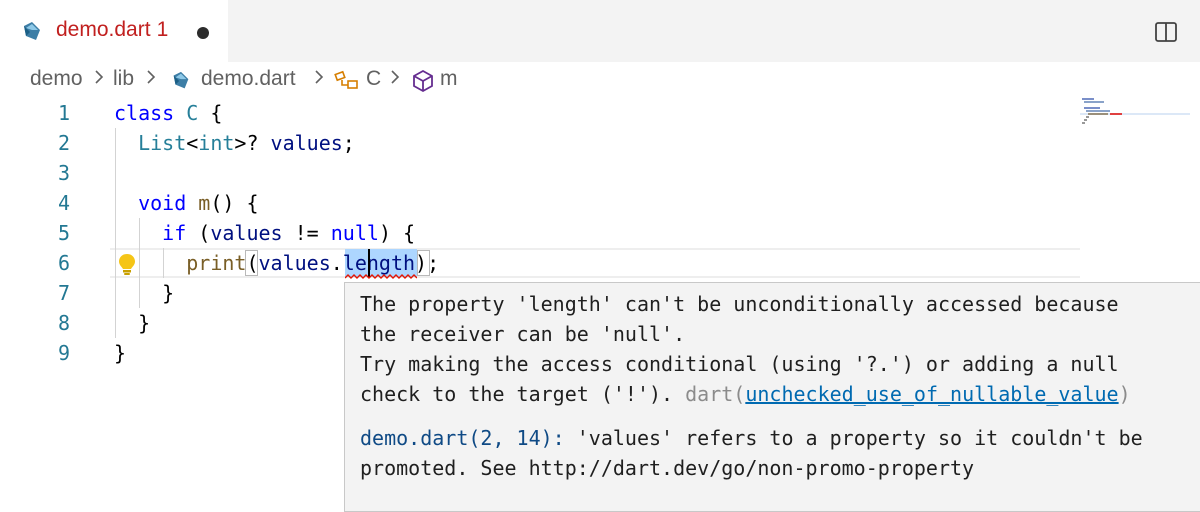 The width and height of the screenshot is (1200, 512). What do you see at coordinates (63, 323) in the screenshot?
I see `line-number: 8` at bounding box center [63, 323].